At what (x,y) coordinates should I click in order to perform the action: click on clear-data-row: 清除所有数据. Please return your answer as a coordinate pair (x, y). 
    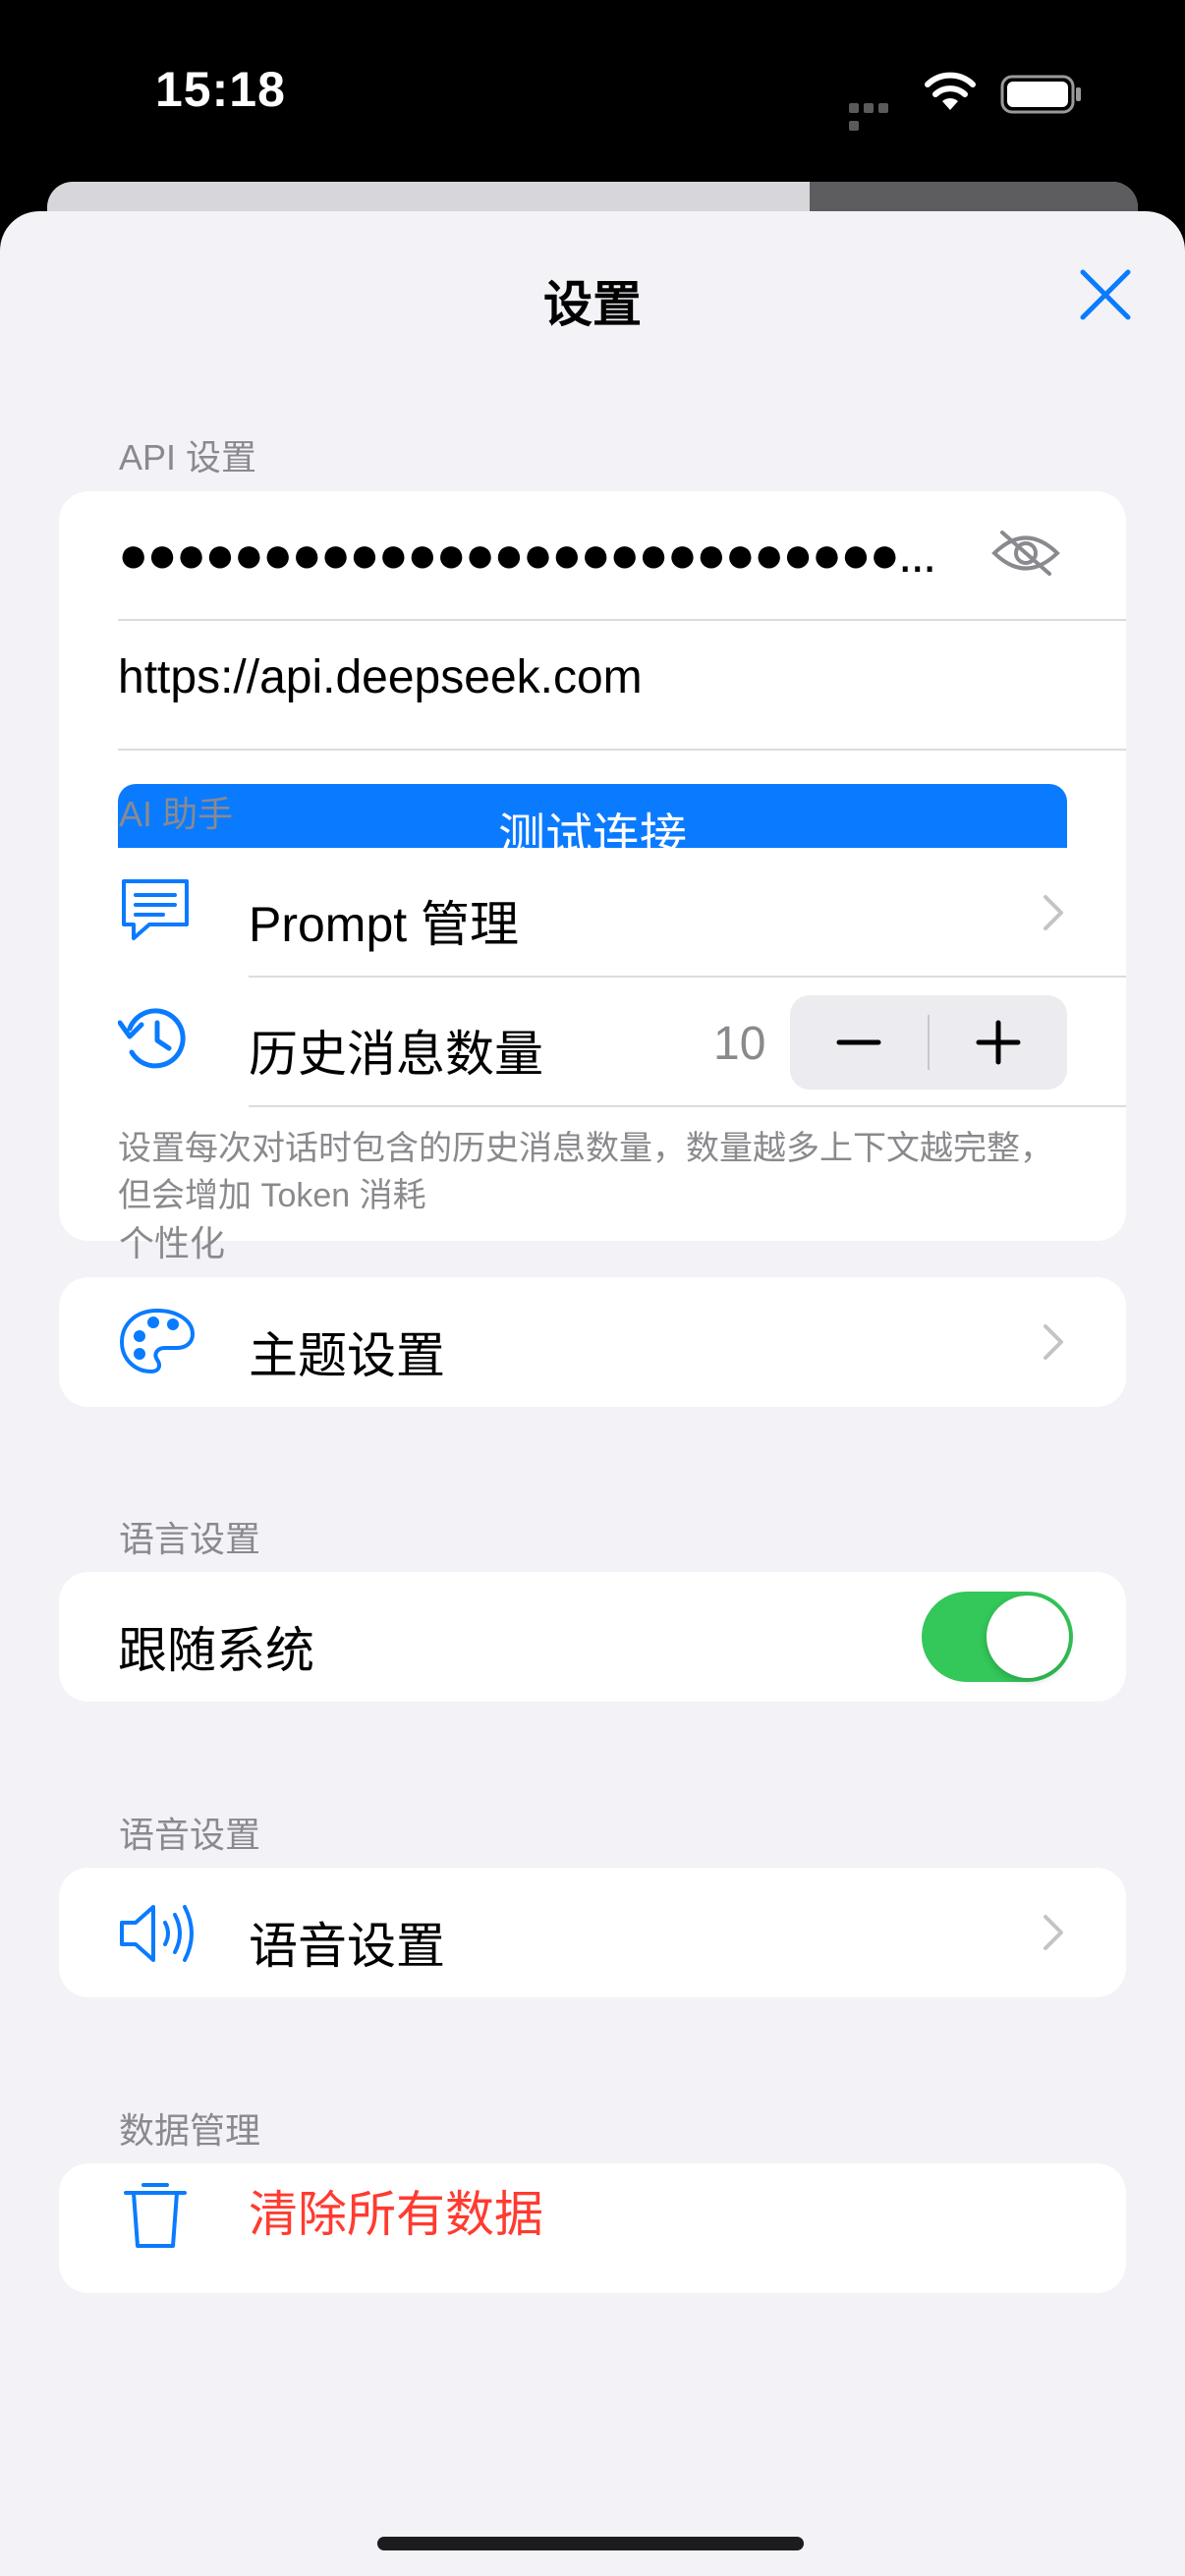
    Looking at the image, I should click on (592, 2228).